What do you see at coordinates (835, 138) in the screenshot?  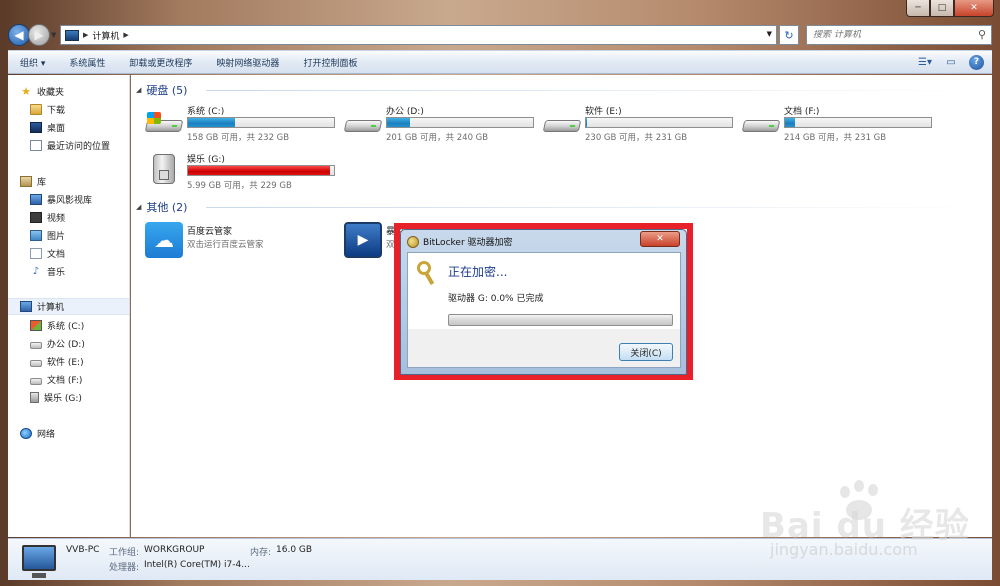 I see `drive-size-text: 214 GB 可用，共 231 GB` at bounding box center [835, 138].